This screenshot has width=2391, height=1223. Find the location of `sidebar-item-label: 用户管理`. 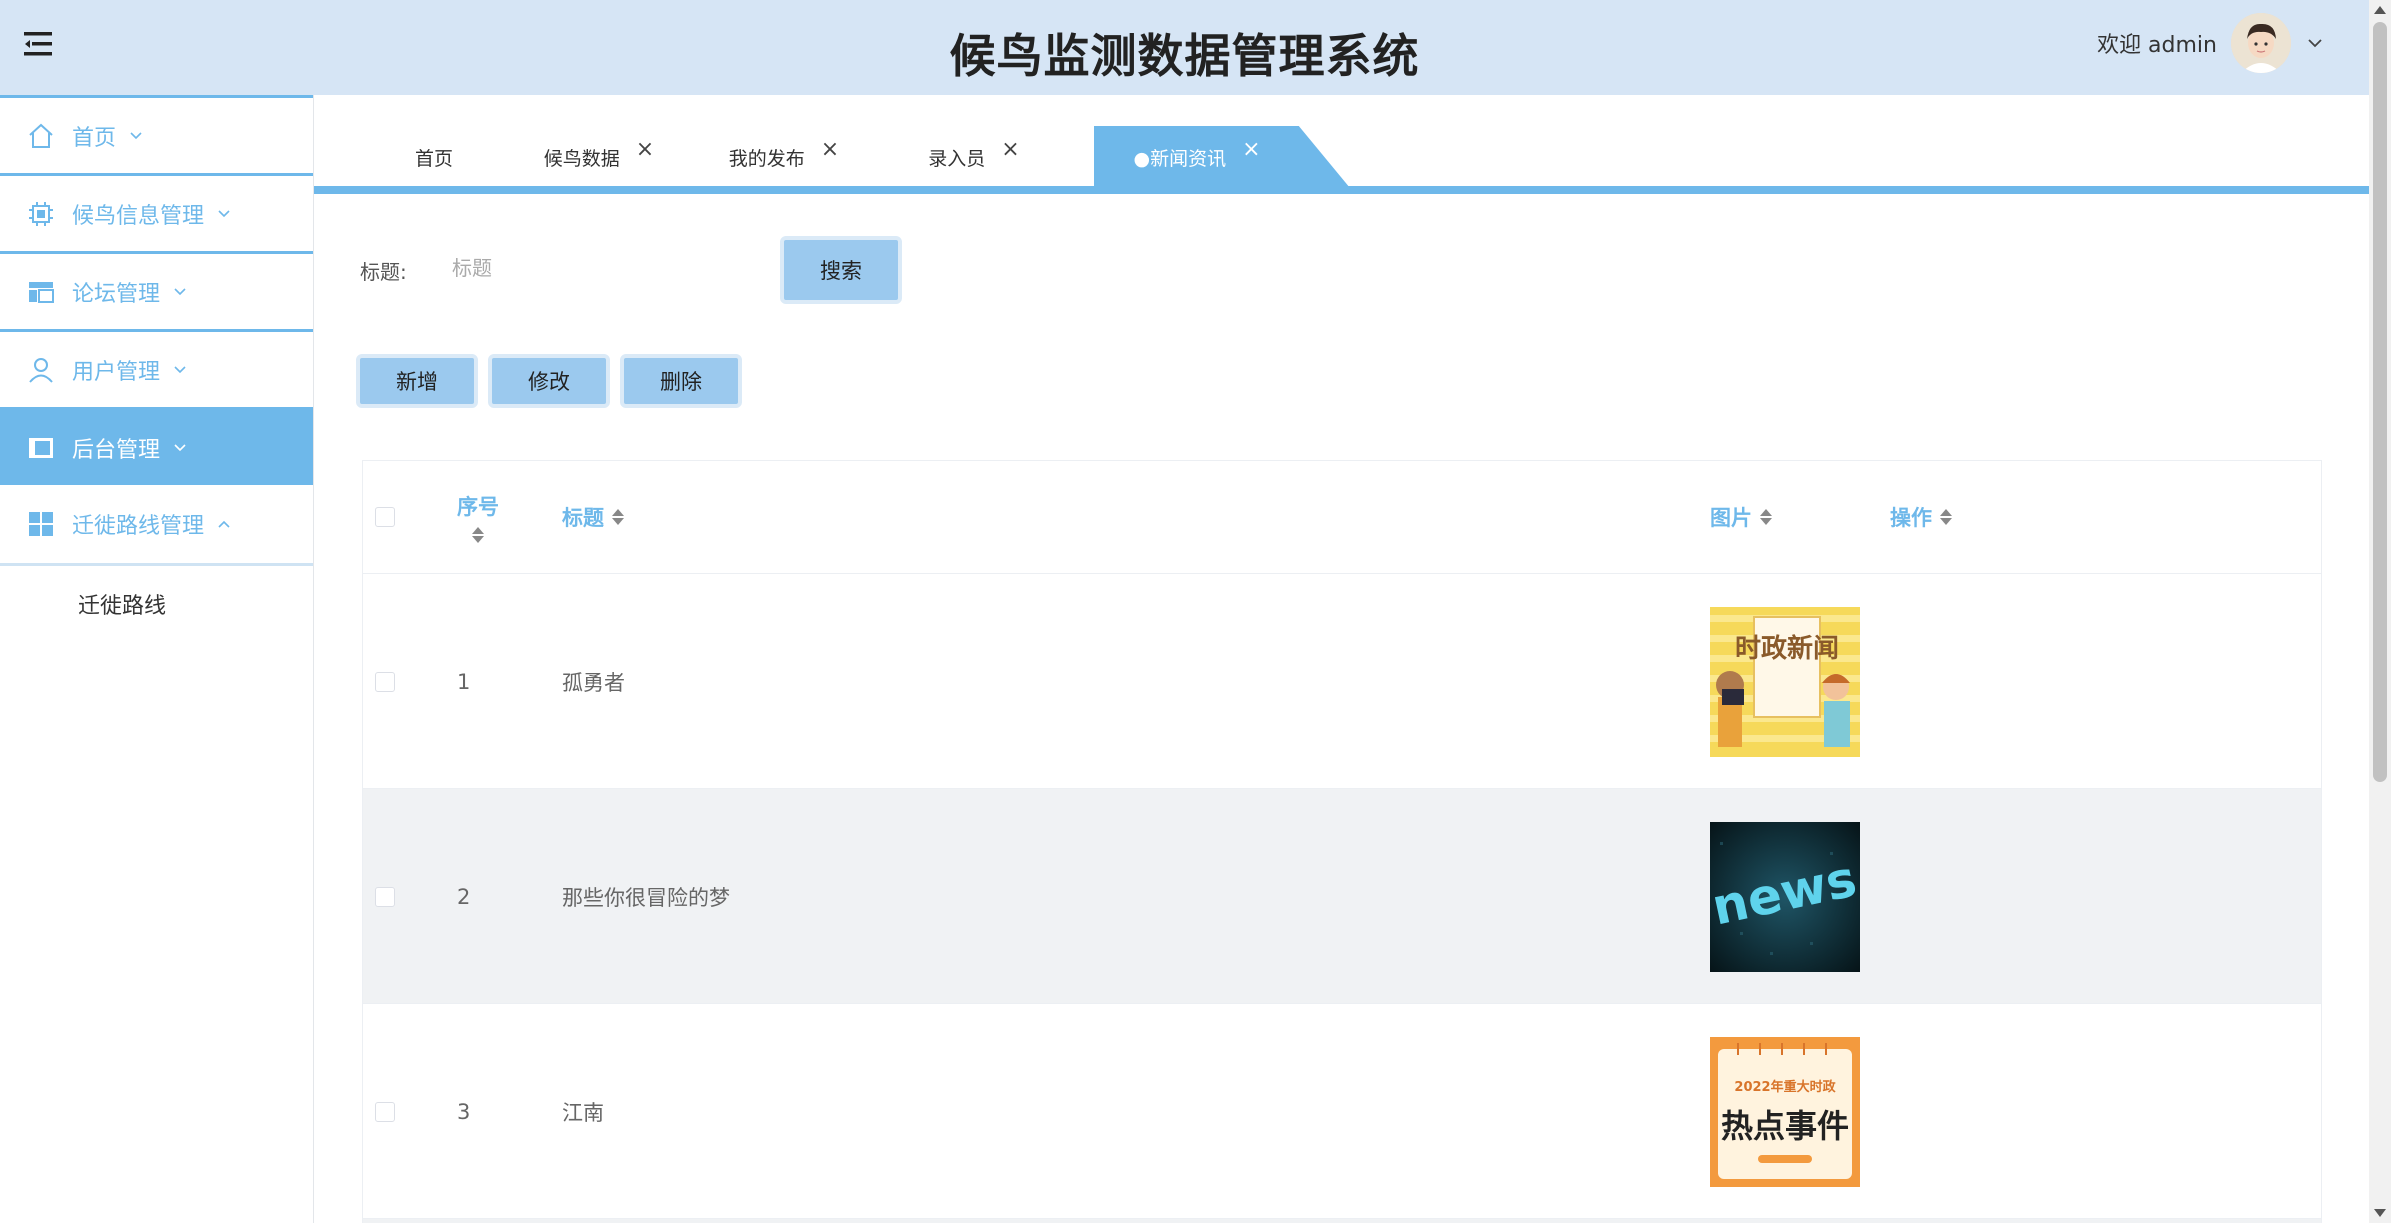

sidebar-item-label: 用户管理 is located at coordinates (116, 372).